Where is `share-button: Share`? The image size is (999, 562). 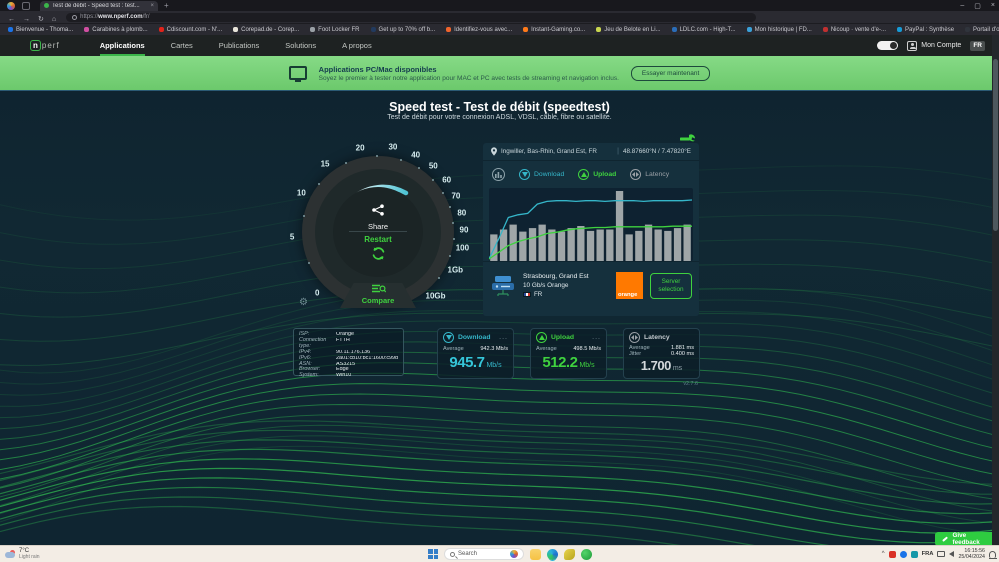
share-button: Share is located at coordinates (378, 217).